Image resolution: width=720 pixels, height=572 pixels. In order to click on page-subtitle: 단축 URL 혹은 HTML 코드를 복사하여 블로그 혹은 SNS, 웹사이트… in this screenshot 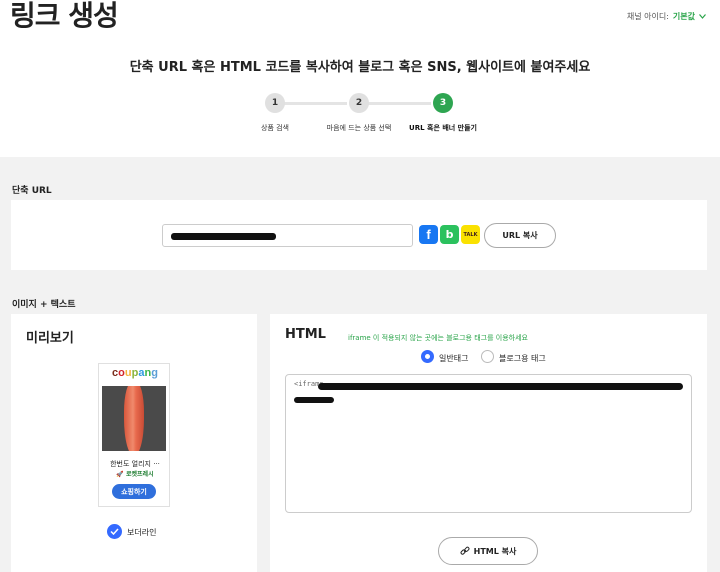, I will do `click(360, 67)`.